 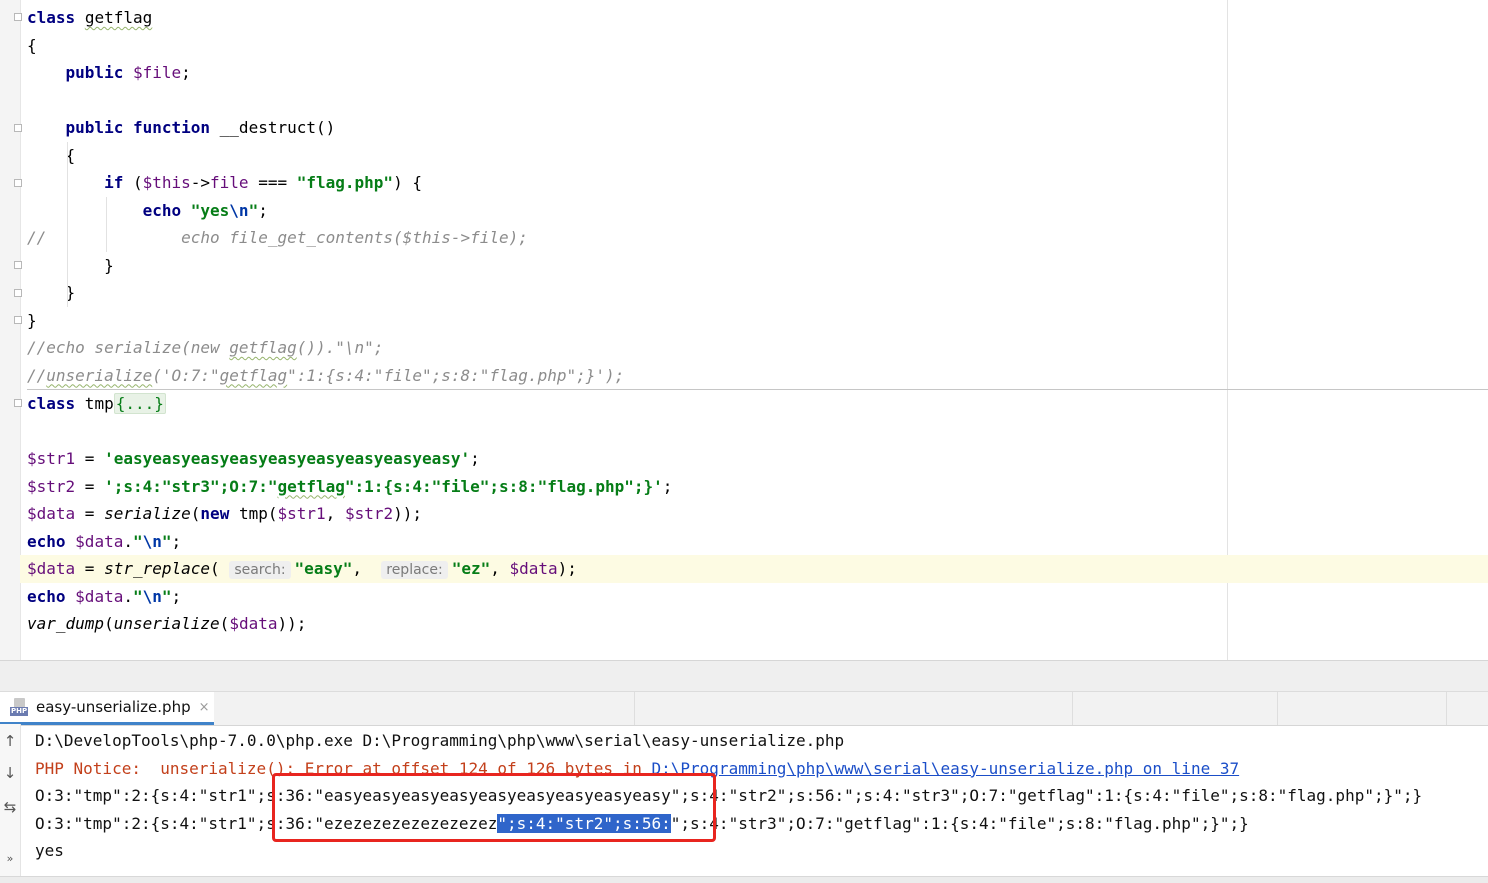 What do you see at coordinates (18, 293) in the screenshot?
I see `fold-marker-function-end` at bounding box center [18, 293].